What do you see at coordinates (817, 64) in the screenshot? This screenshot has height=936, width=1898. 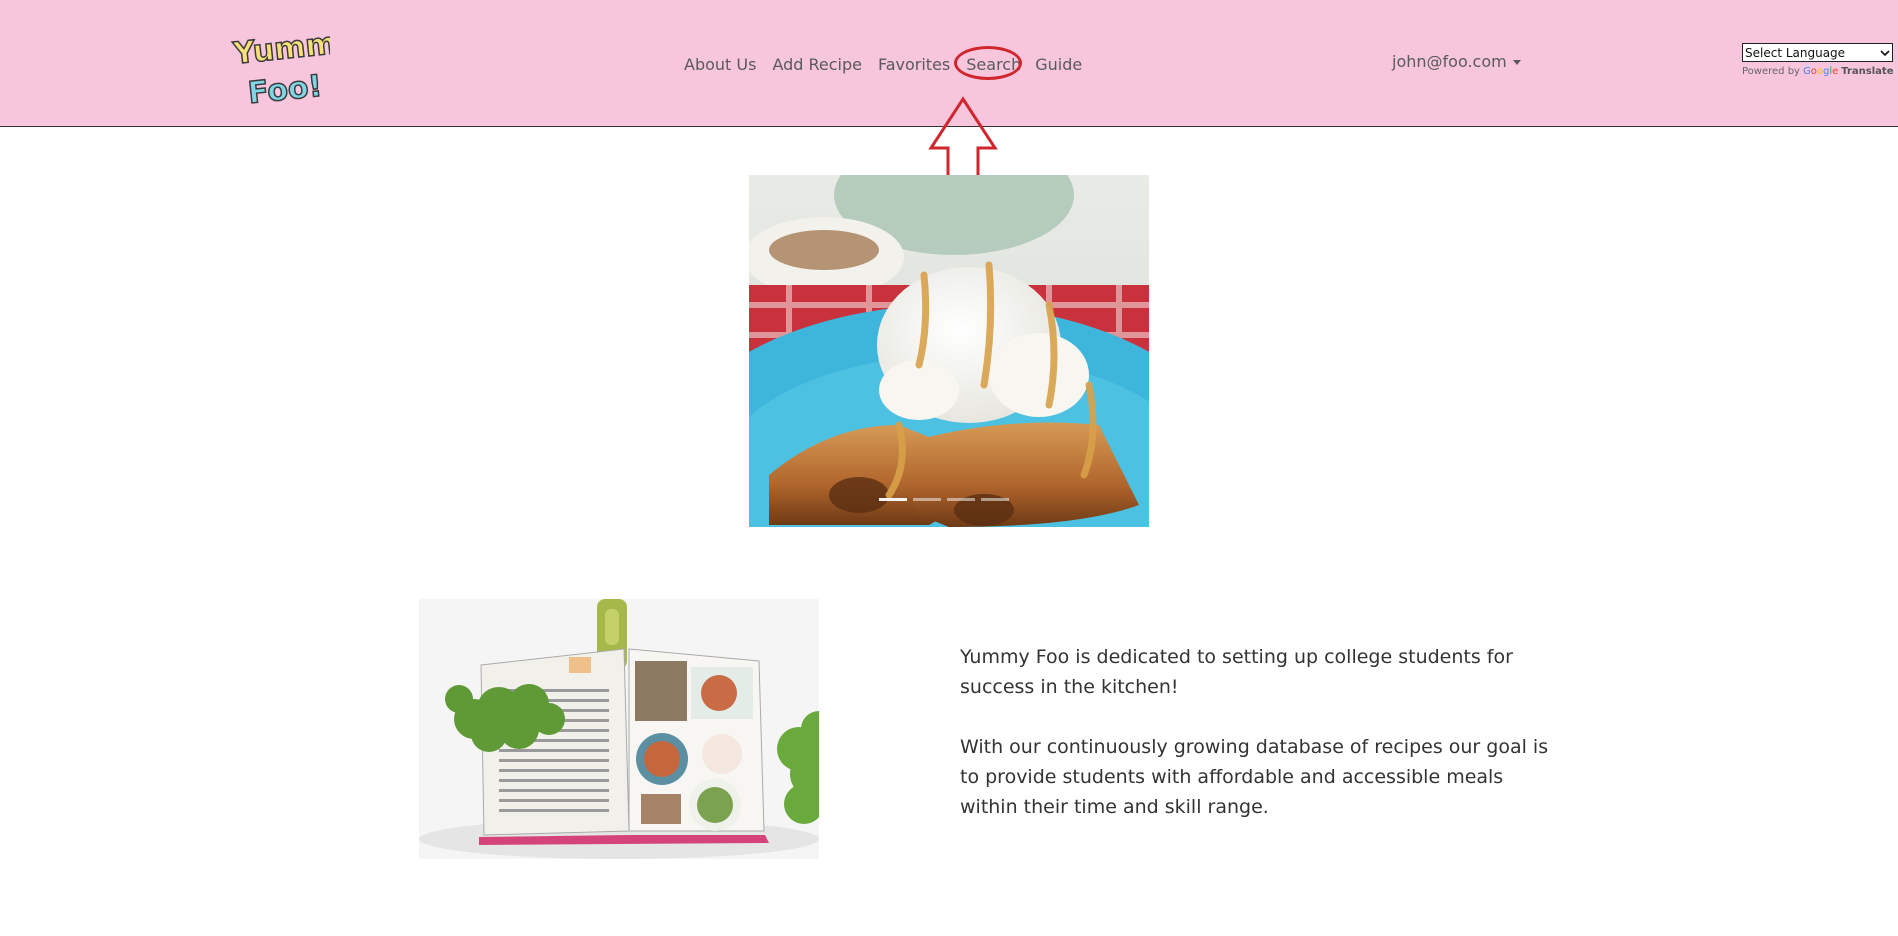 I see `nav-add-recipe: Add Recipe` at bounding box center [817, 64].